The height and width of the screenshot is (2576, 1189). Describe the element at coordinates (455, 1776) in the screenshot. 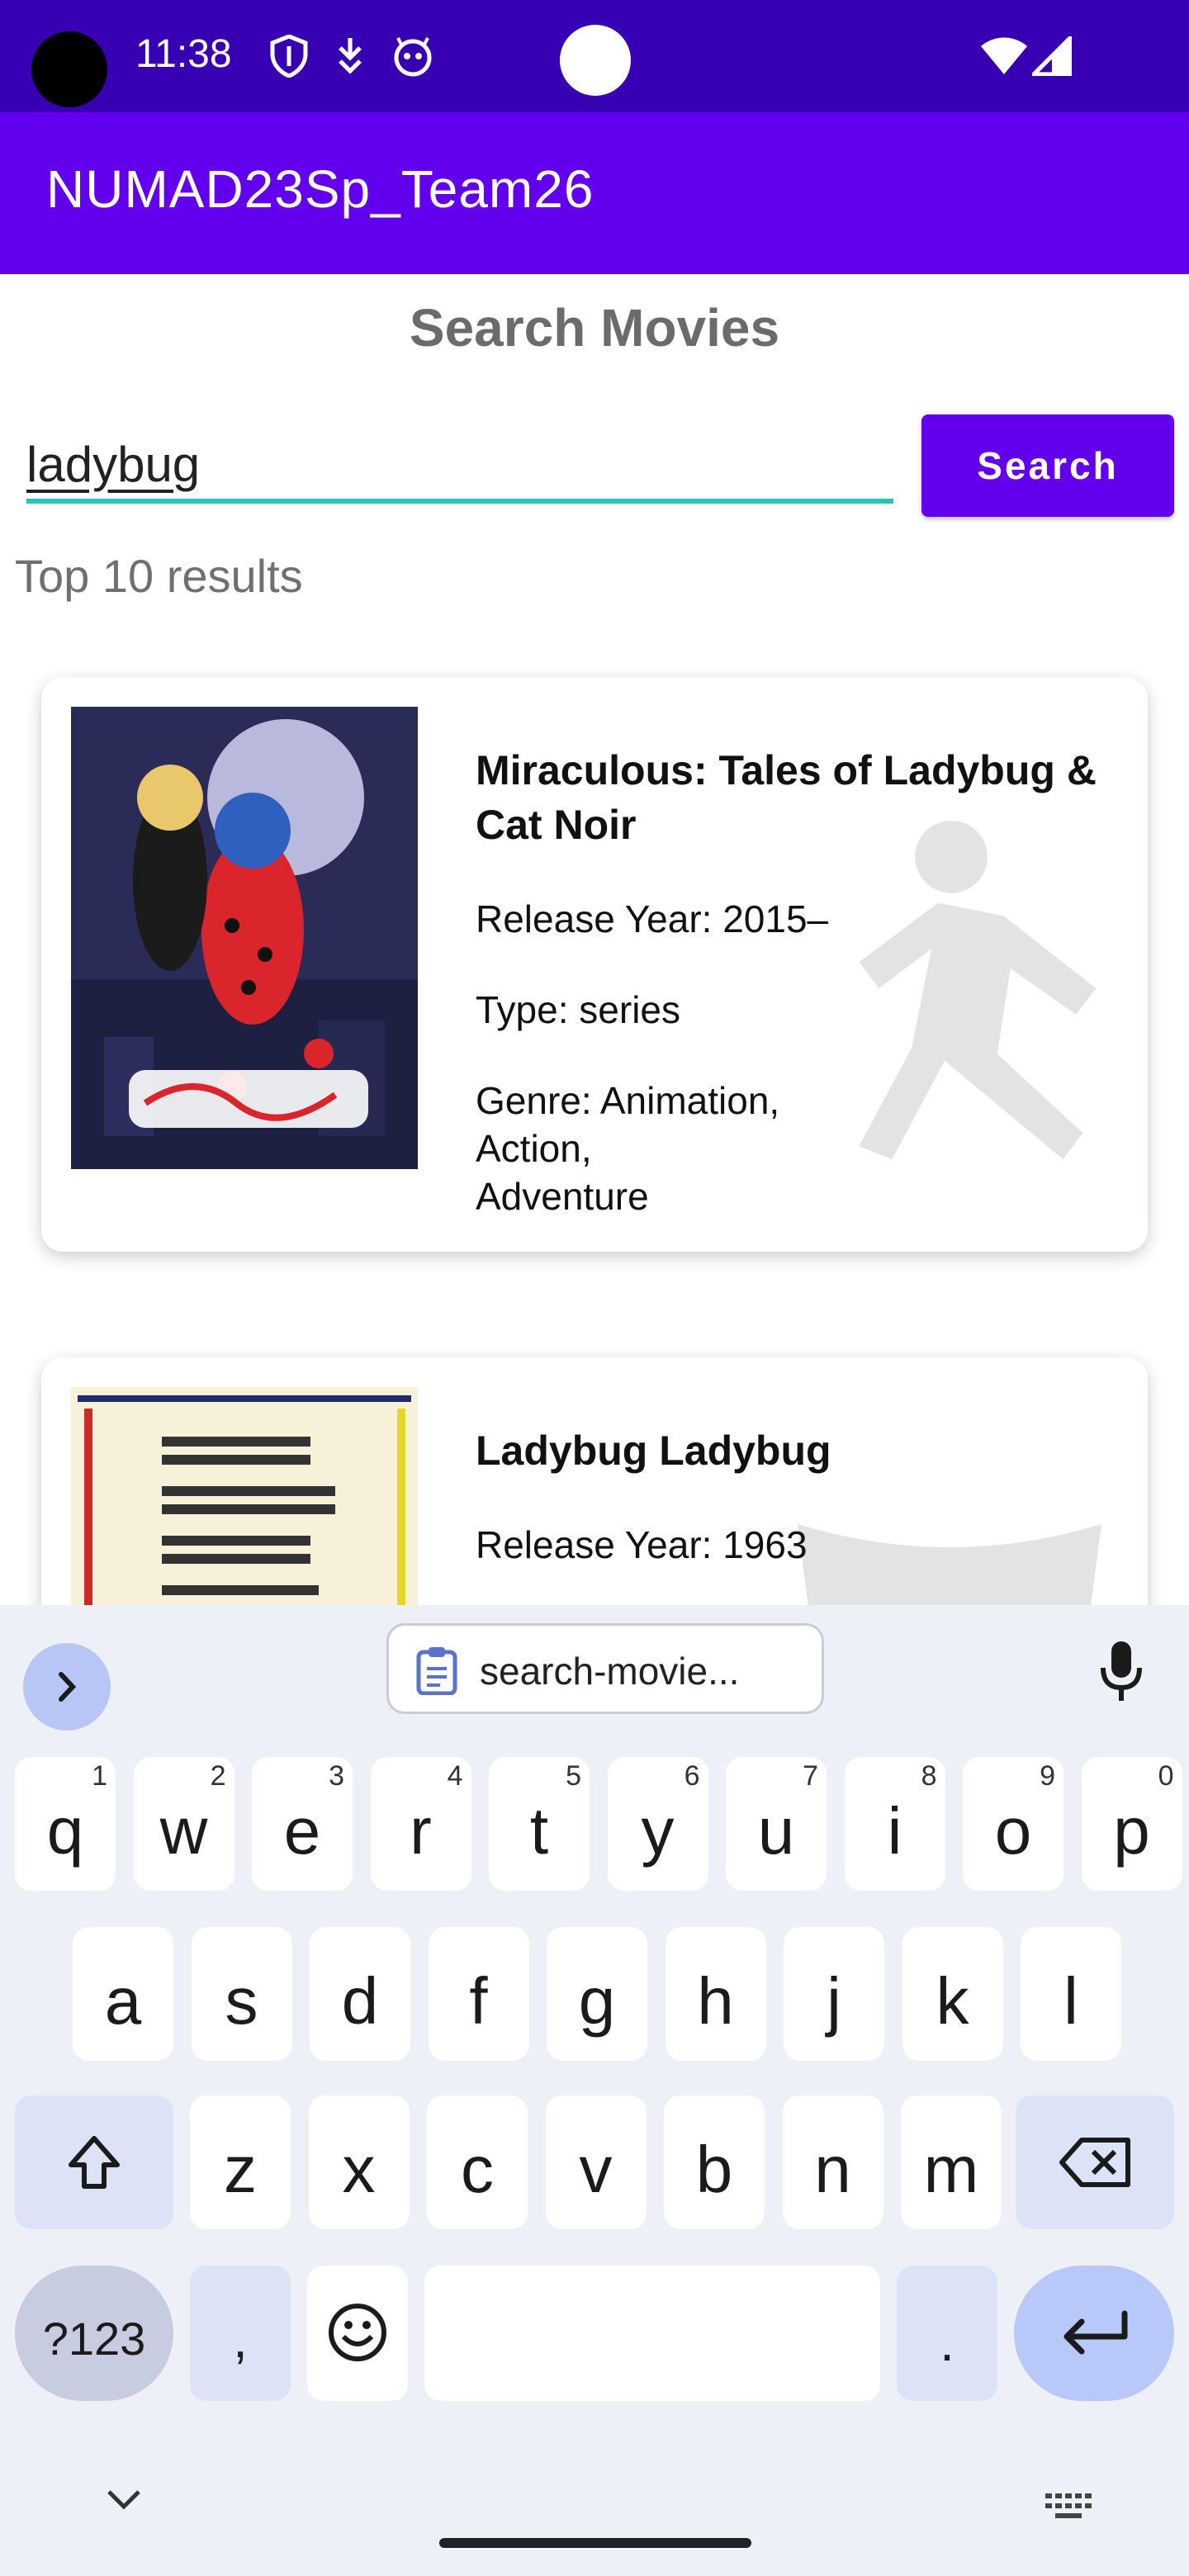

I see `key-number-hint: 4` at that location.